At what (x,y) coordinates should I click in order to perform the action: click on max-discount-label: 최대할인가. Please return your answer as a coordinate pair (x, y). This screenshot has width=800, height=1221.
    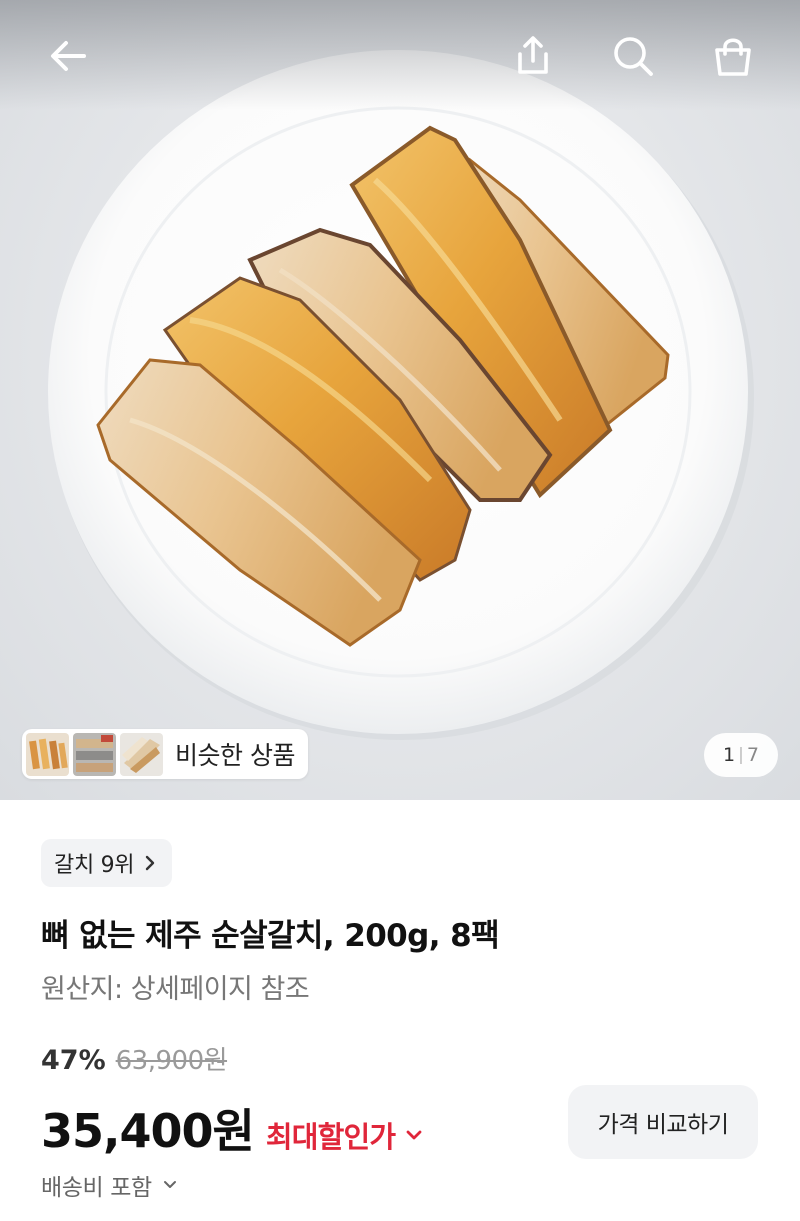
    Looking at the image, I should click on (330, 1137).